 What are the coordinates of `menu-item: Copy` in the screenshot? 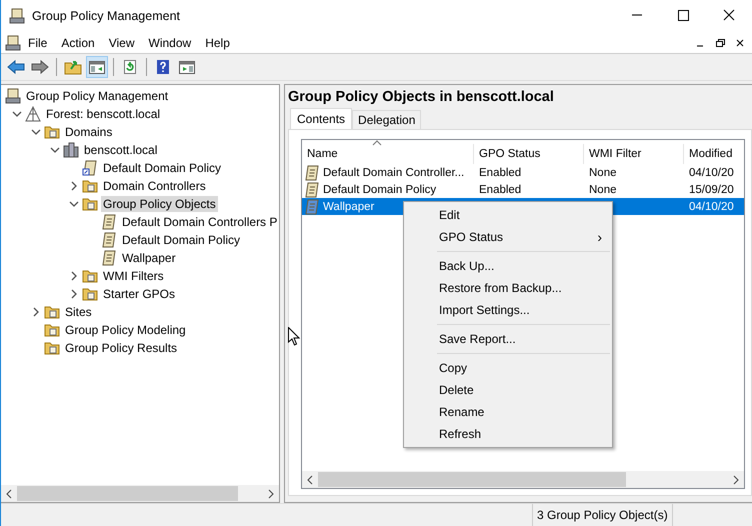 It's located at (508, 368).